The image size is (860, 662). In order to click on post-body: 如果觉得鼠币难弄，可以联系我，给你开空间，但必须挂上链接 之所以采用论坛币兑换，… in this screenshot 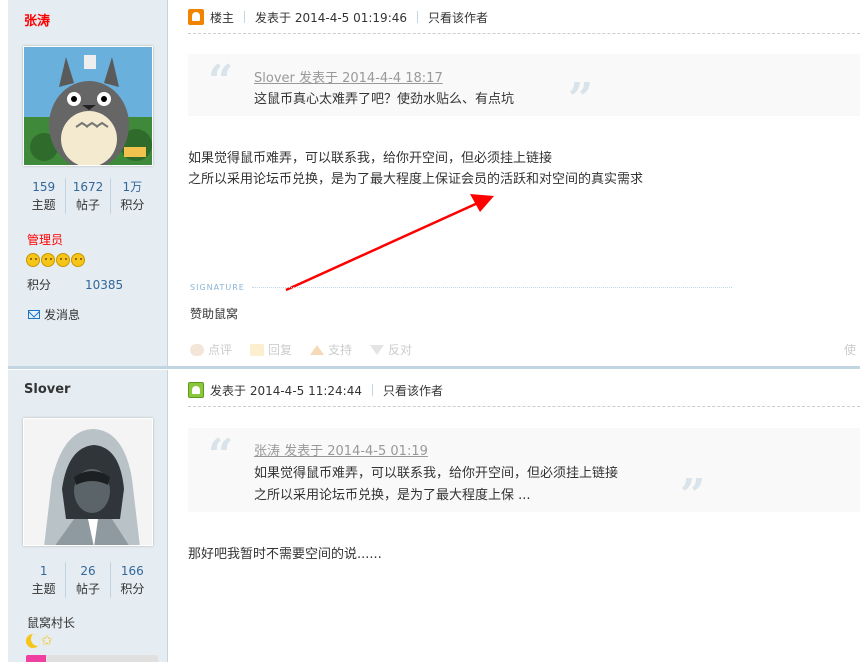, I will do `click(415, 169)`.